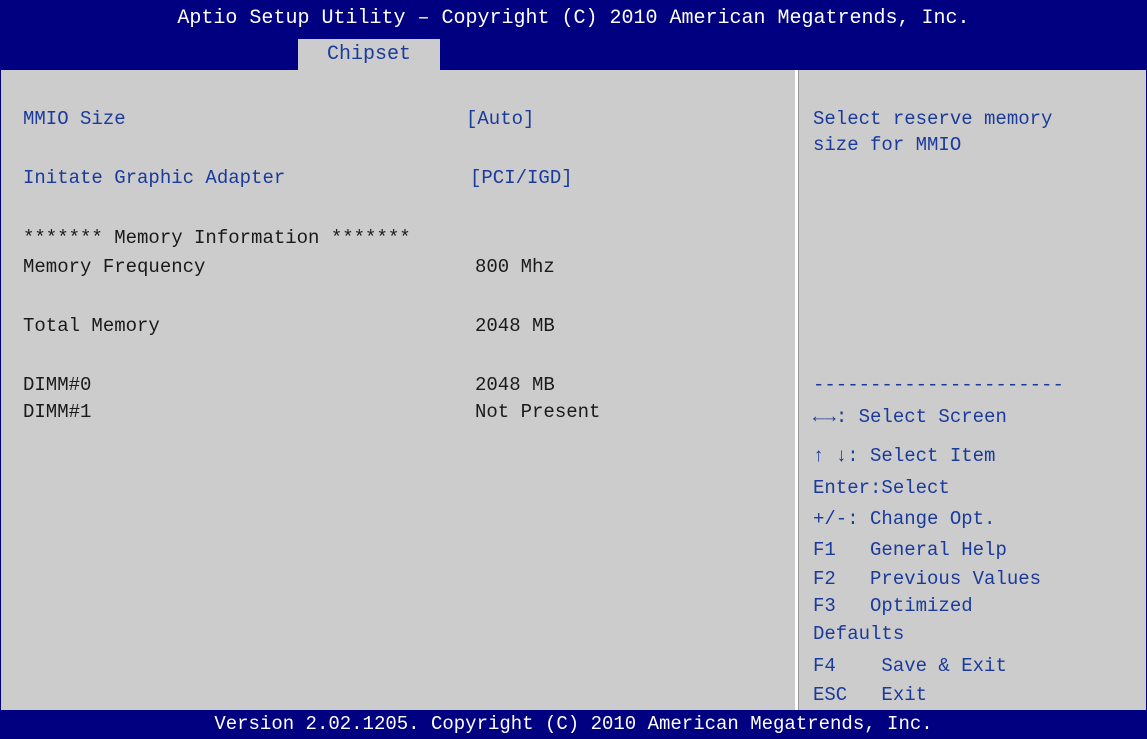  What do you see at coordinates (515, 267) in the screenshot?
I see `memory-frequency-value: 800 Mhz` at bounding box center [515, 267].